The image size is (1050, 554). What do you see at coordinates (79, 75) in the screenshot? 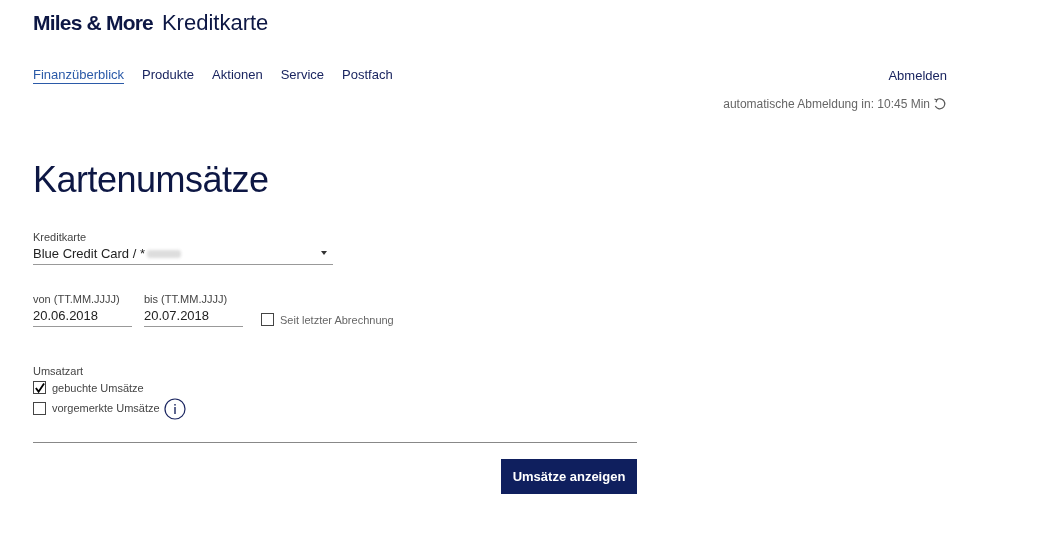
I see `nav-link: Finanzüberblick` at bounding box center [79, 75].